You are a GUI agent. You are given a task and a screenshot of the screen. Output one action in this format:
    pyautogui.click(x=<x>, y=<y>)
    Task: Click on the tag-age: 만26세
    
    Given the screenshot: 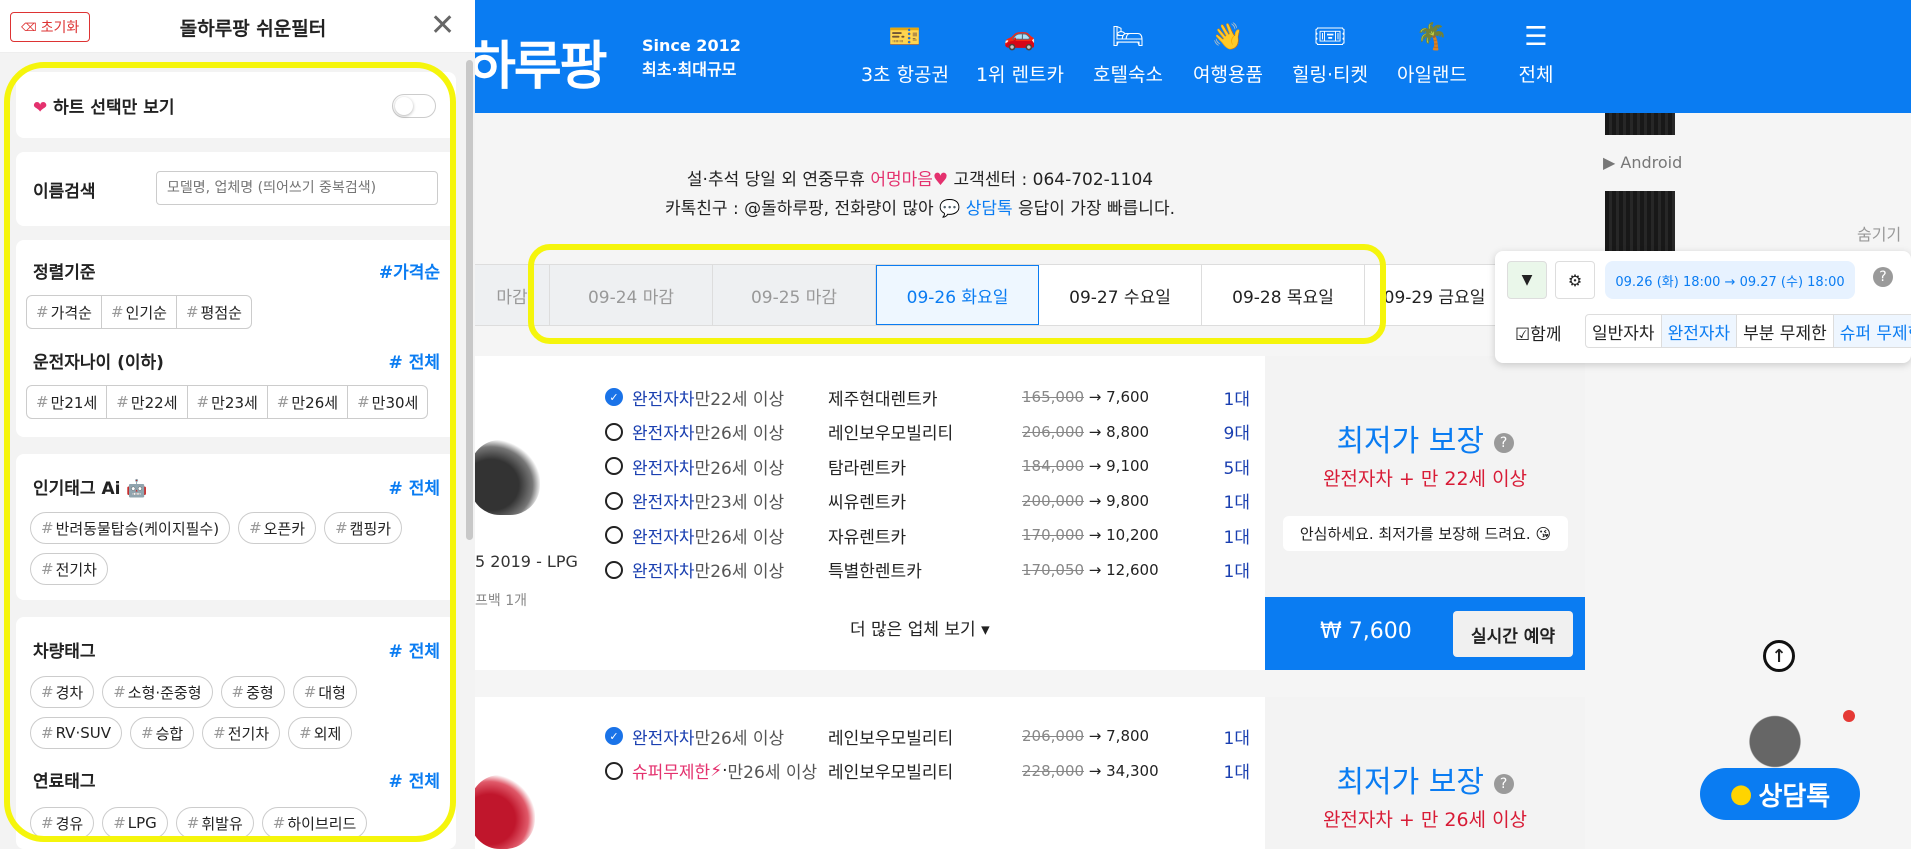 What is the action you would take?
    pyautogui.click(x=308, y=402)
    